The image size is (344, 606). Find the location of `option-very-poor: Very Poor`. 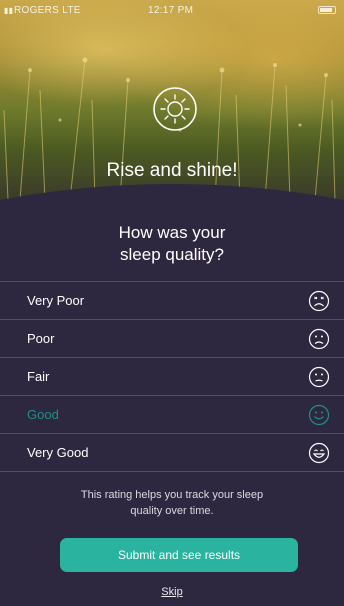

option-very-poor: Very Poor is located at coordinates (172, 301).